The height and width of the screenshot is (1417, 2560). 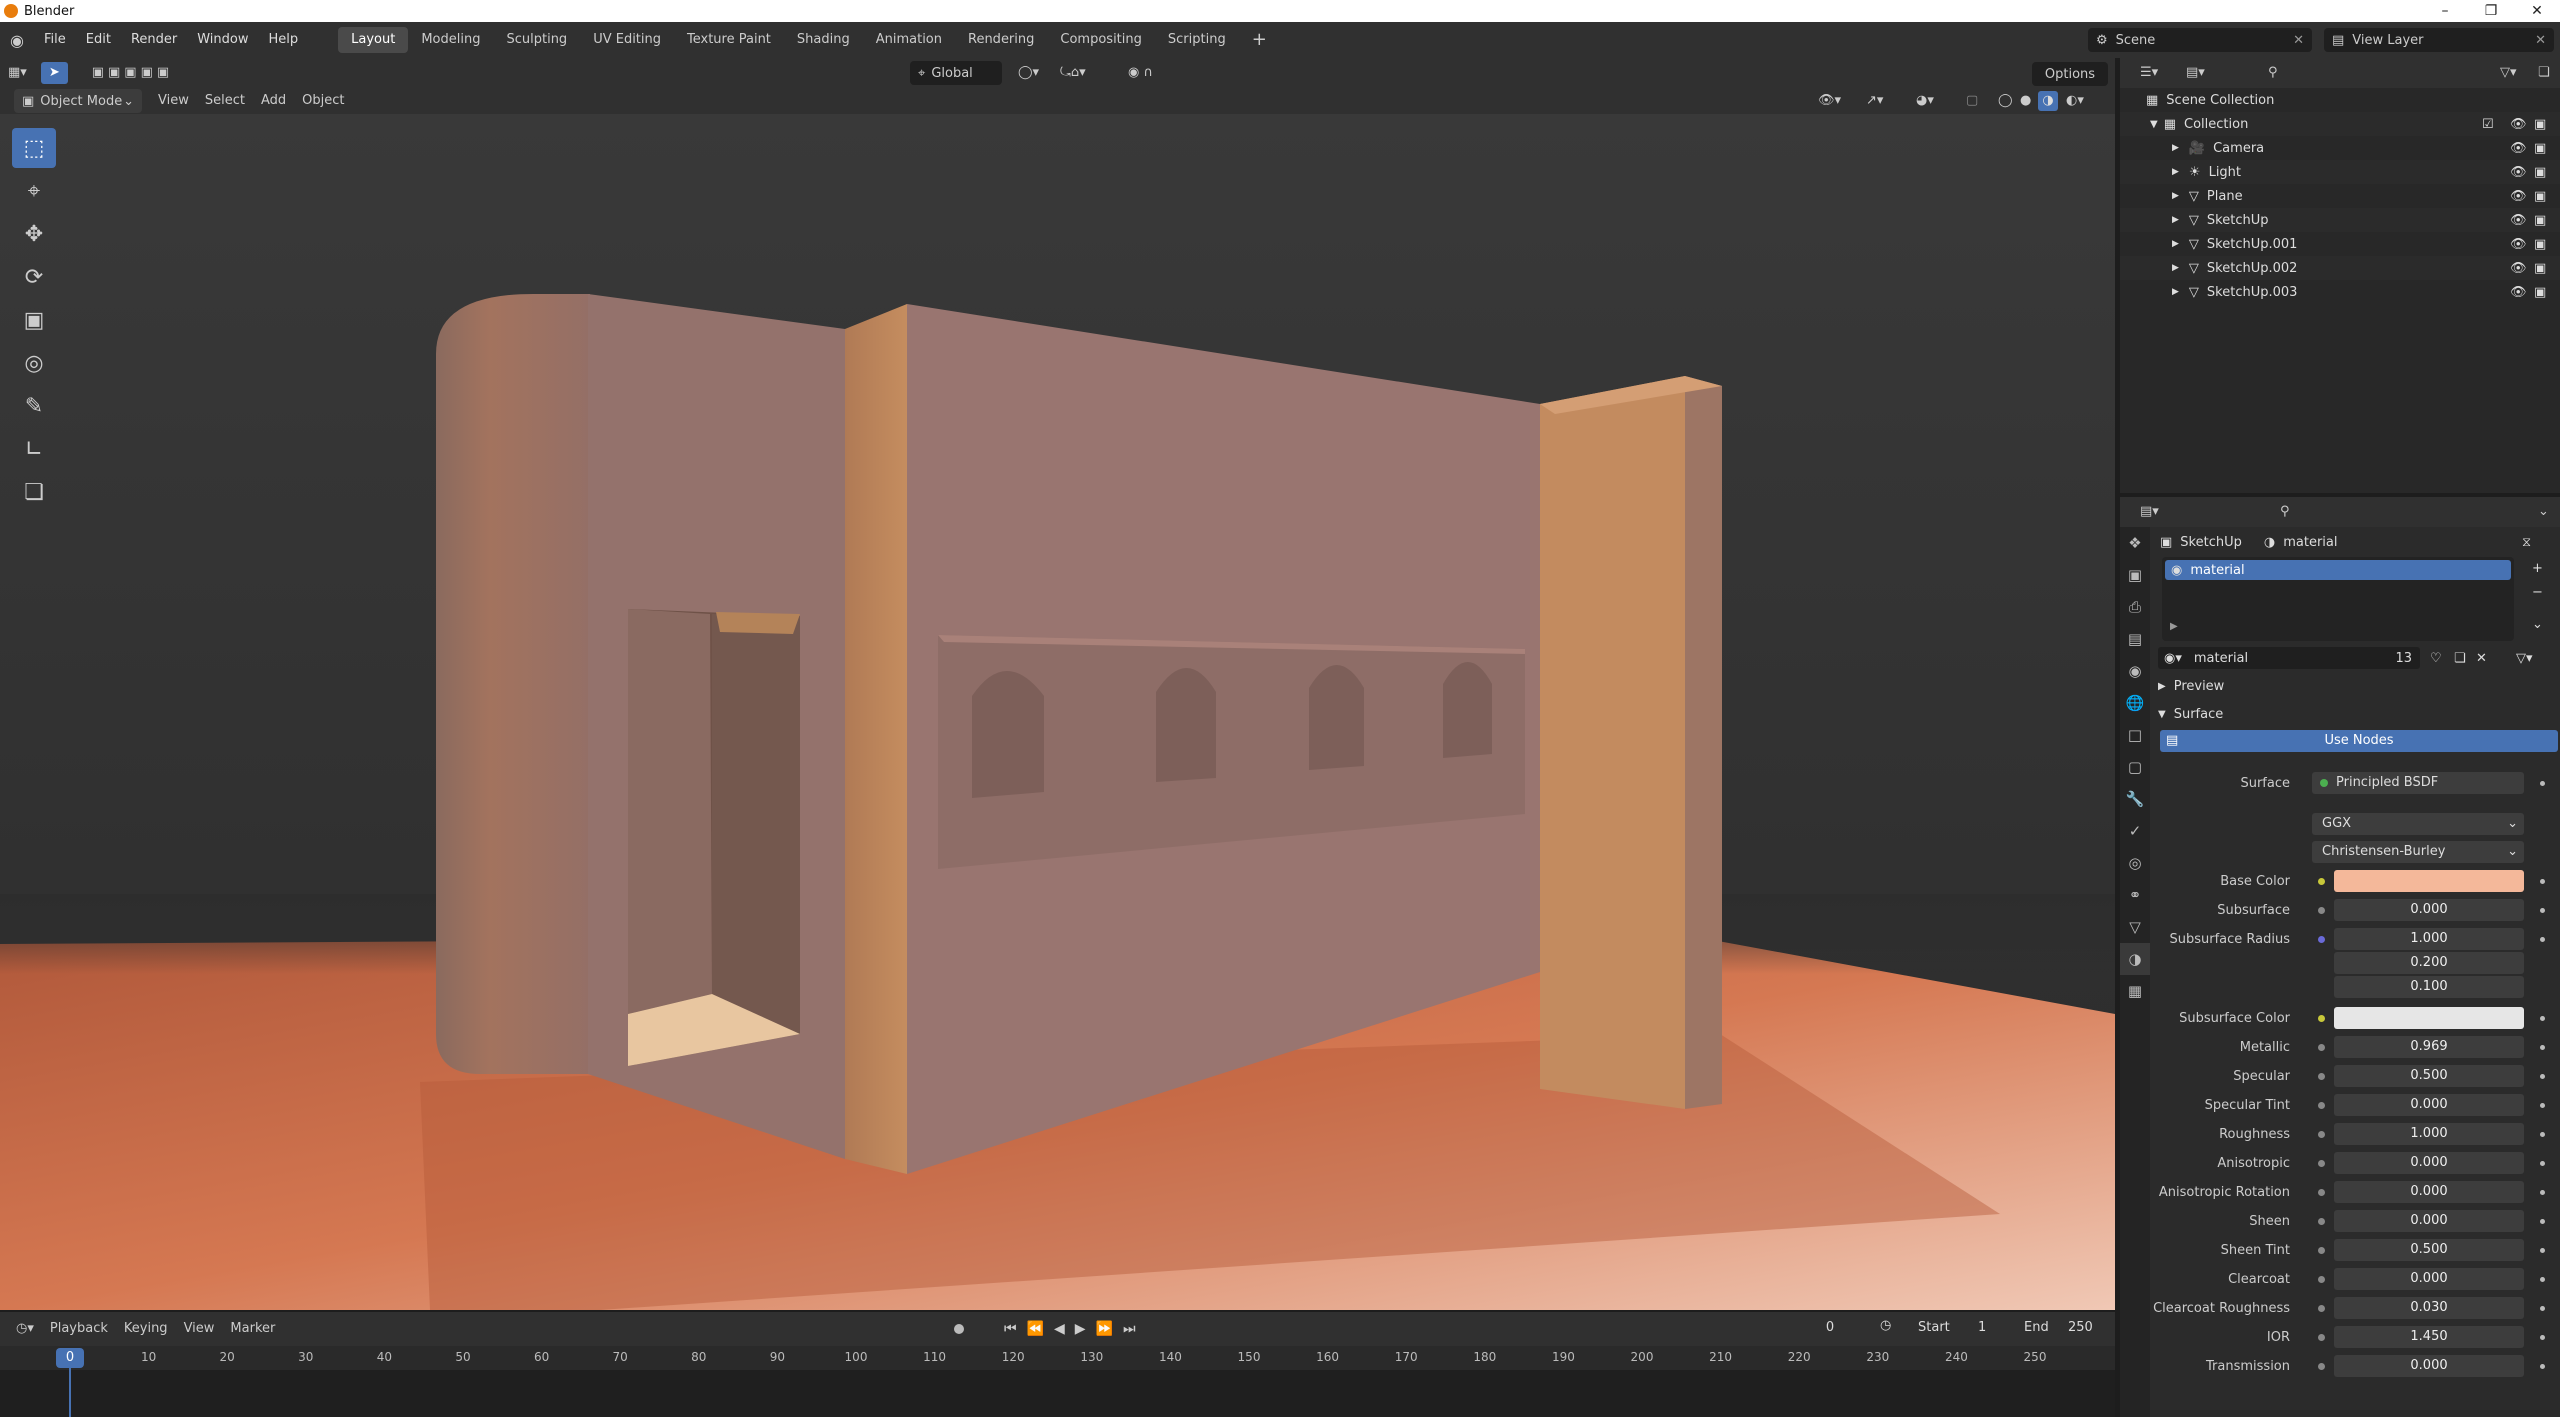 What do you see at coordinates (70, 1358) in the screenshot?
I see `playhead: 0` at bounding box center [70, 1358].